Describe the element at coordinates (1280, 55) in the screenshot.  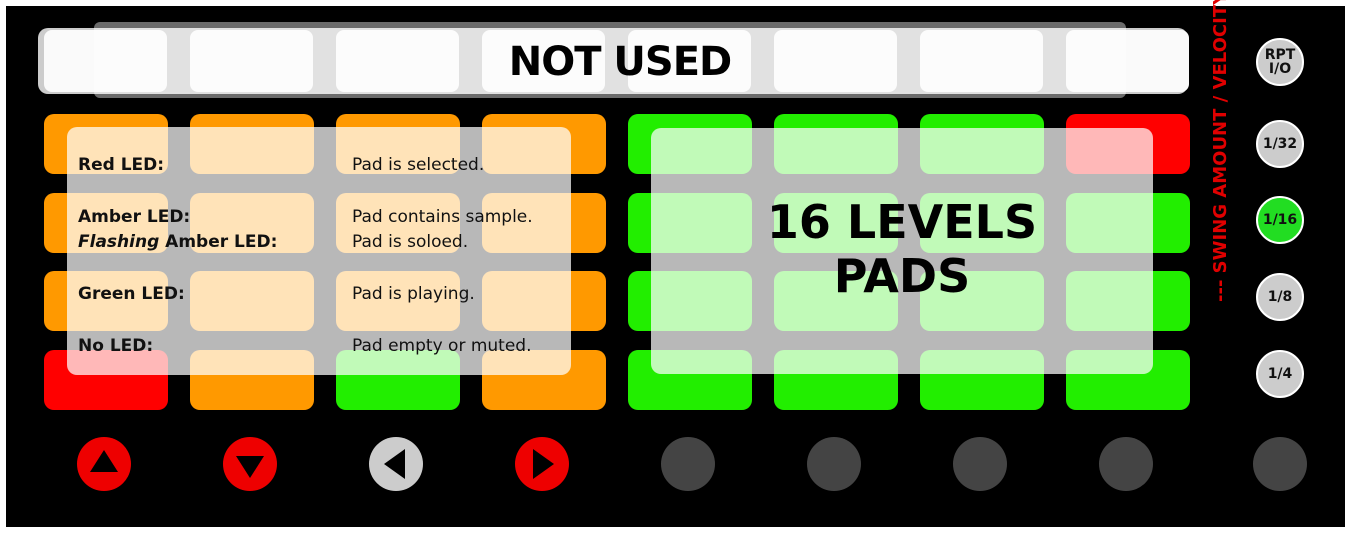
I see `side-button-label-line1: RPT` at that location.